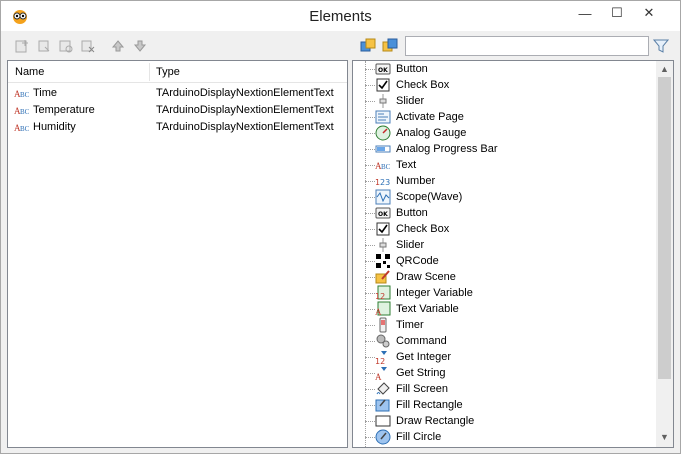 This screenshot has height=454, width=681. What do you see at coordinates (649, 13) in the screenshot?
I see `close-button: ✕` at bounding box center [649, 13].